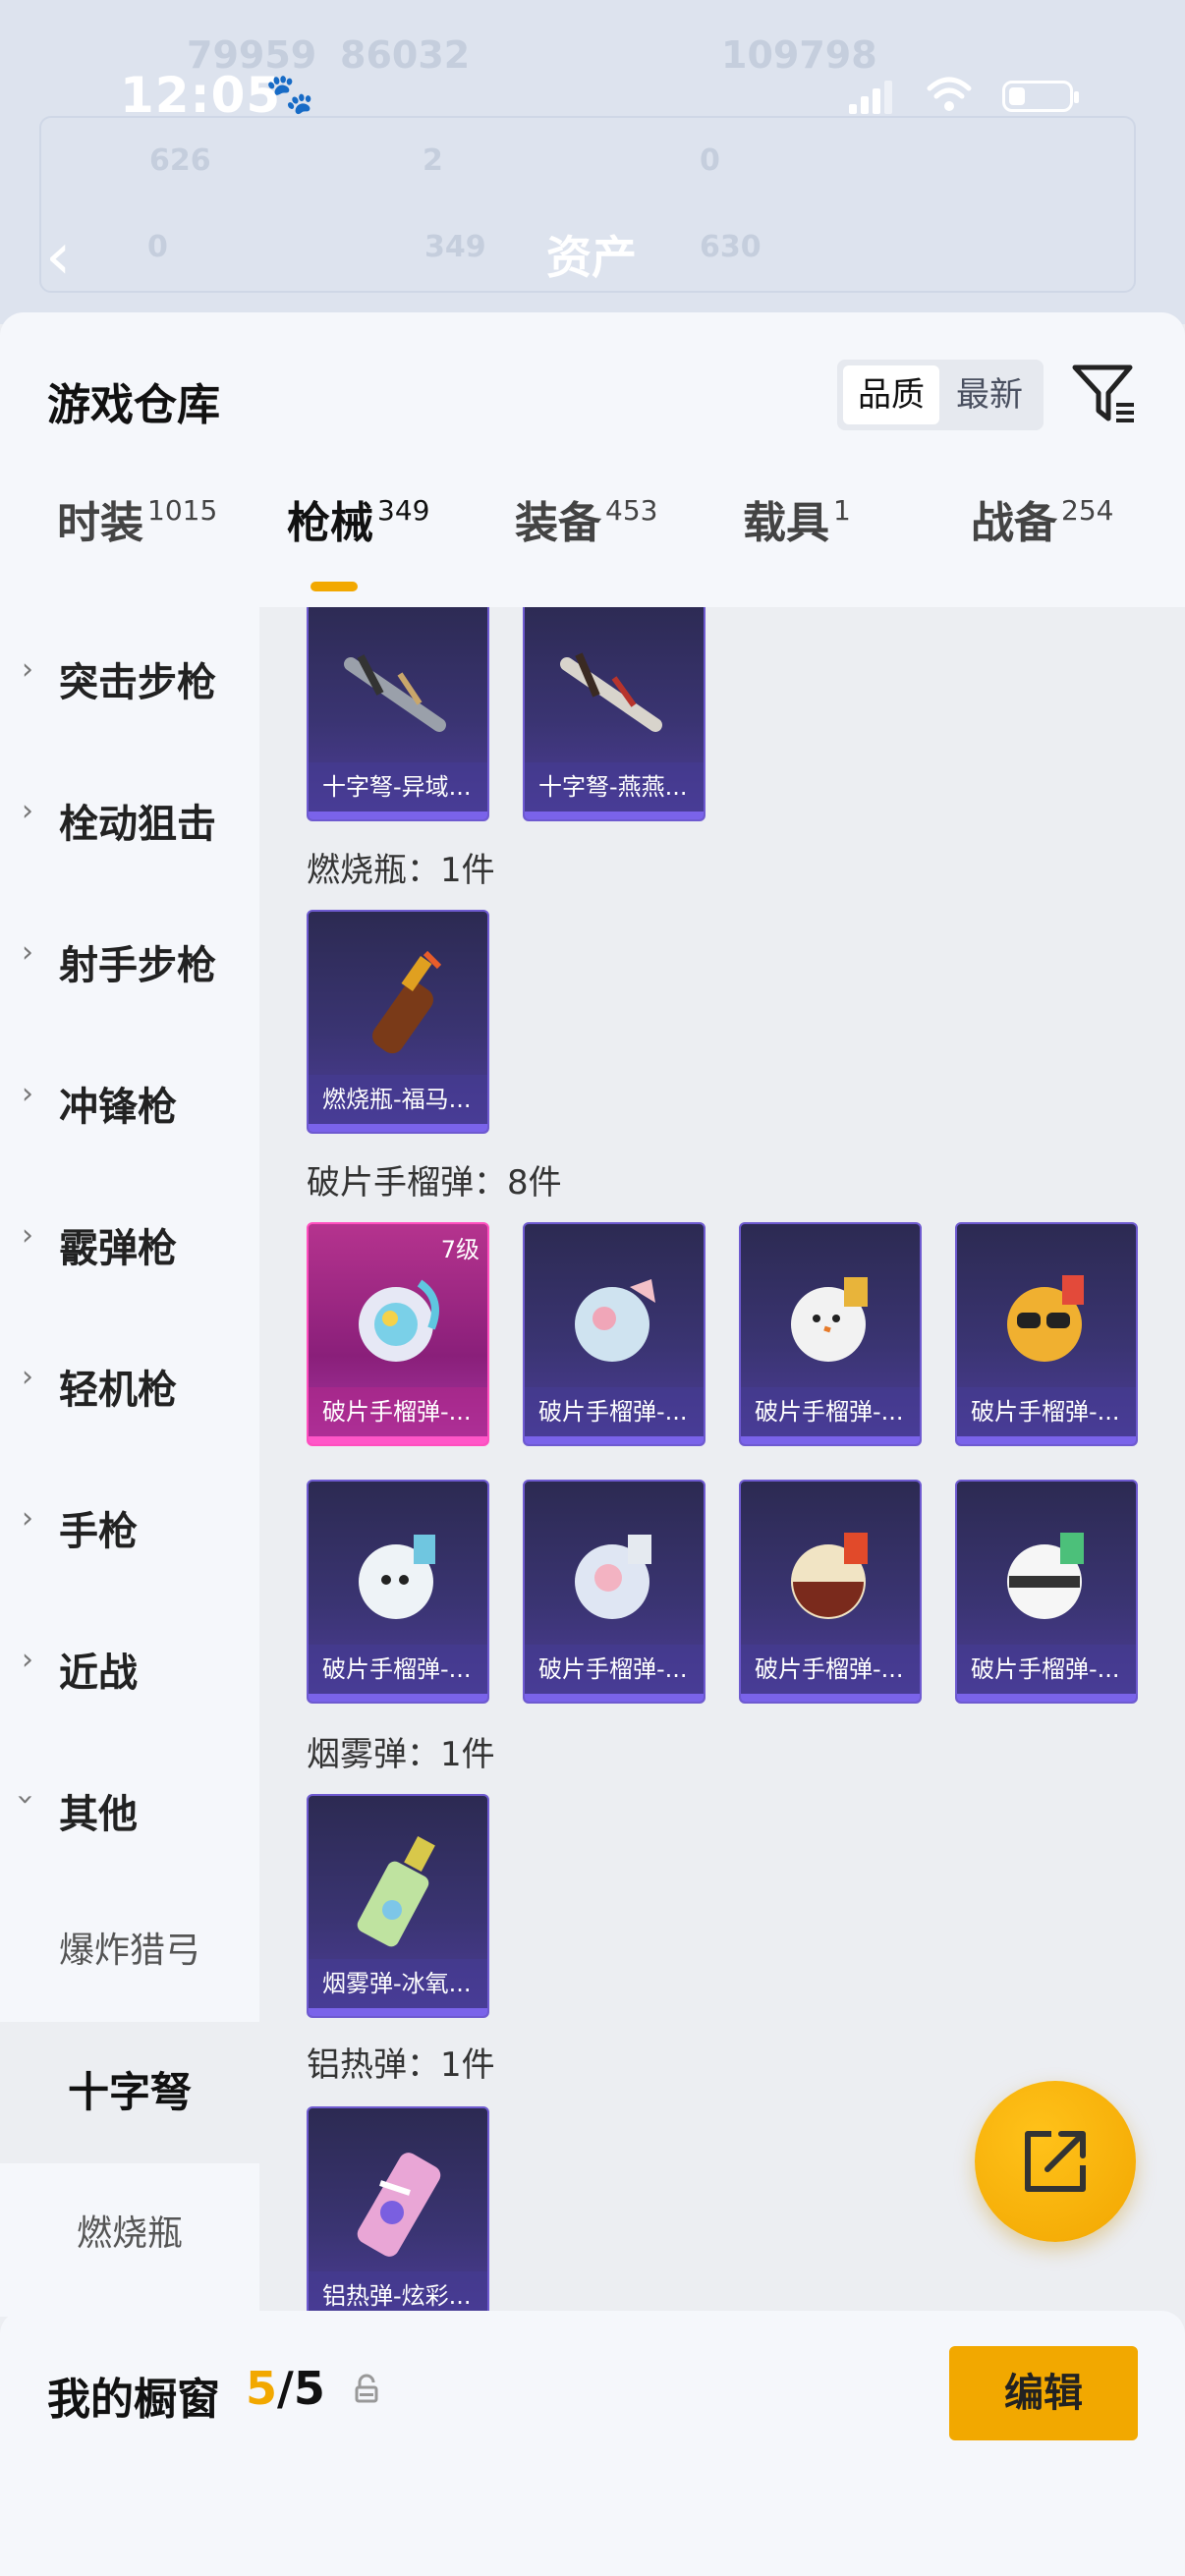  What do you see at coordinates (130, 1666) in the screenshot?
I see `sidebar-item-melee: › 近战` at bounding box center [130, 1666].